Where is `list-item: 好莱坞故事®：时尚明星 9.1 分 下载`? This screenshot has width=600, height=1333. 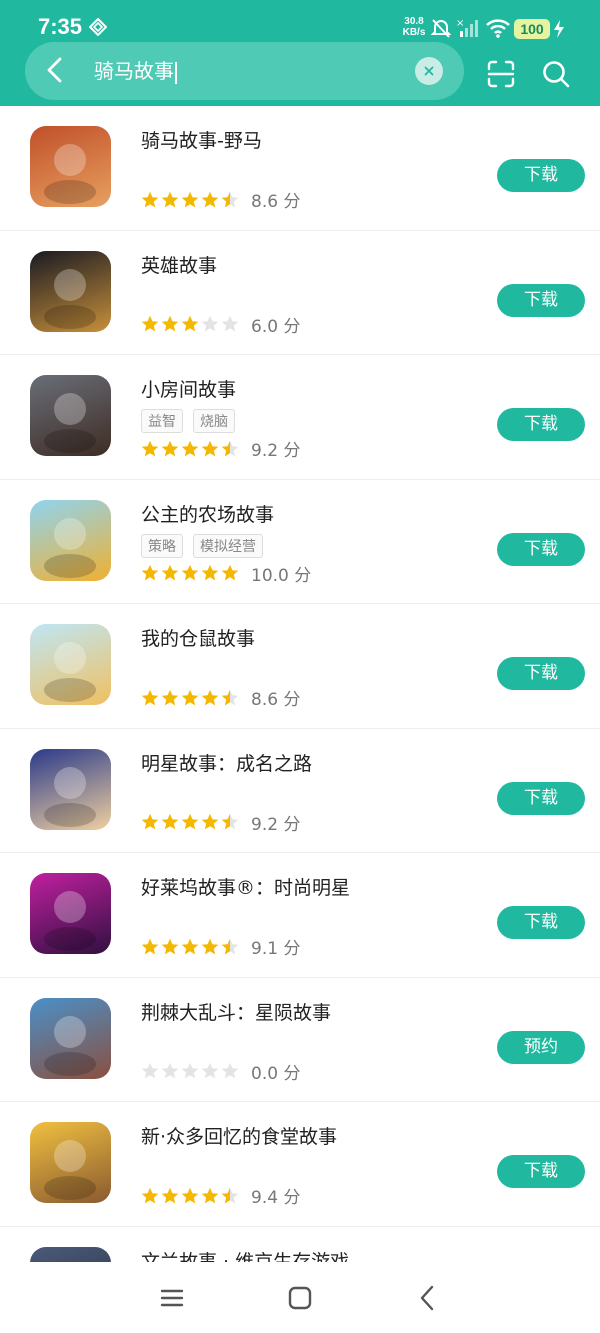
list-item: 好莱坞故事®：时尚明星 9.1 分 下载 is located at coordinates (300, 915).